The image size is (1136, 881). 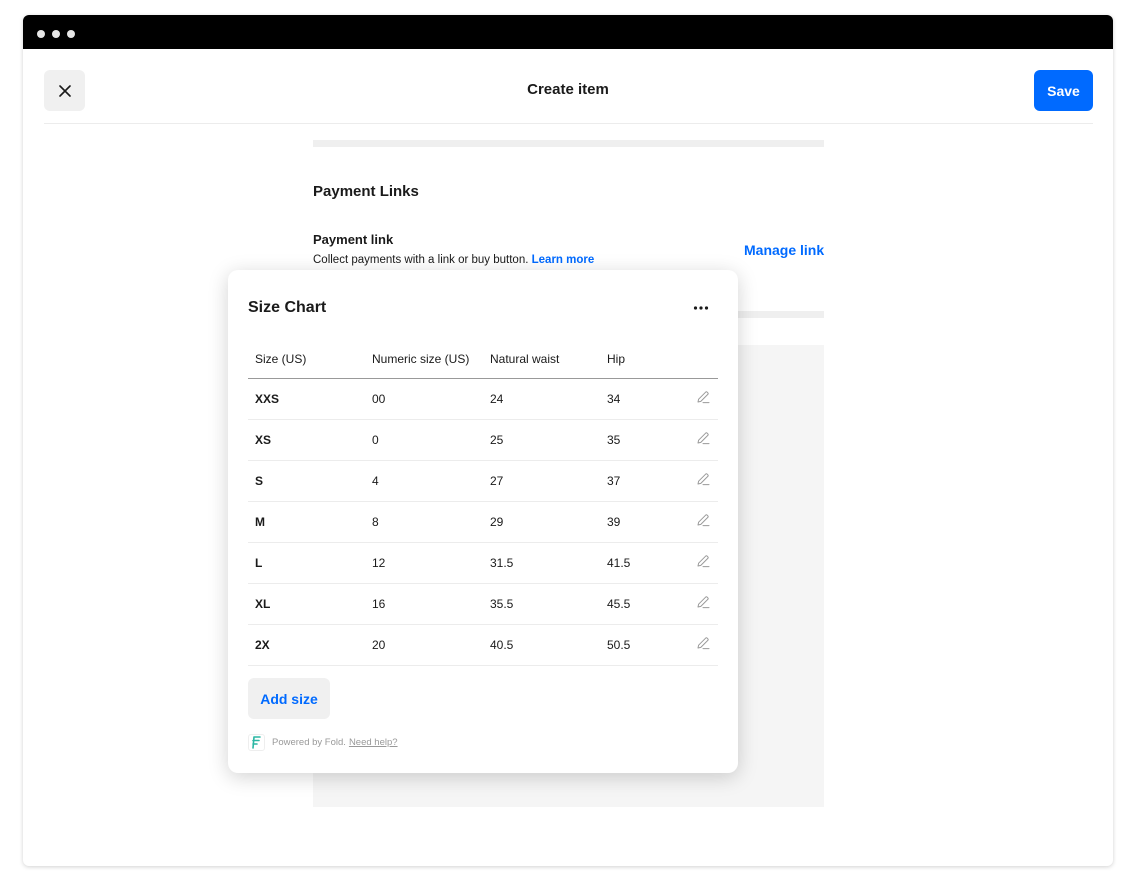 I want to click on add-size-button: Add size, so click(x=289, y=698).